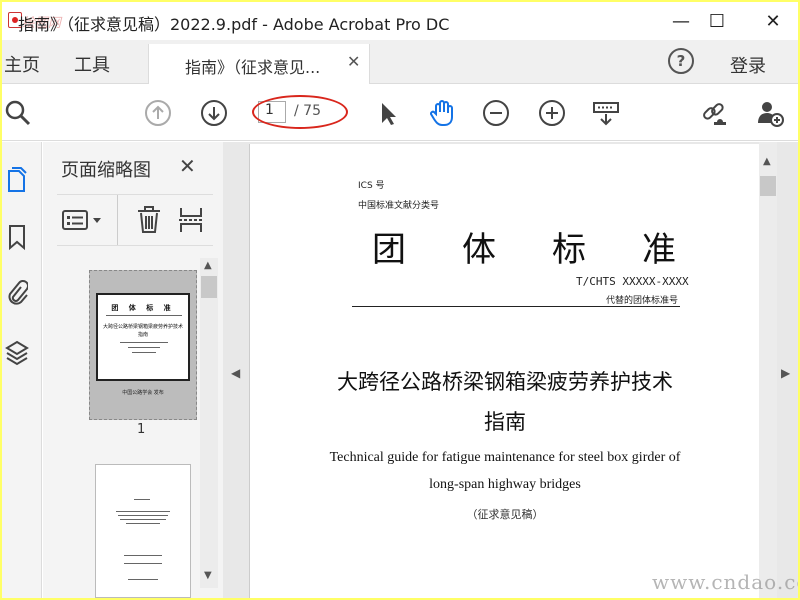 The width and height of the screenshot is (800, 600). Describe the element at coordinates (767, 161) in the screenshot. I see `doc-scroll-up-icon: ▲` at that location.